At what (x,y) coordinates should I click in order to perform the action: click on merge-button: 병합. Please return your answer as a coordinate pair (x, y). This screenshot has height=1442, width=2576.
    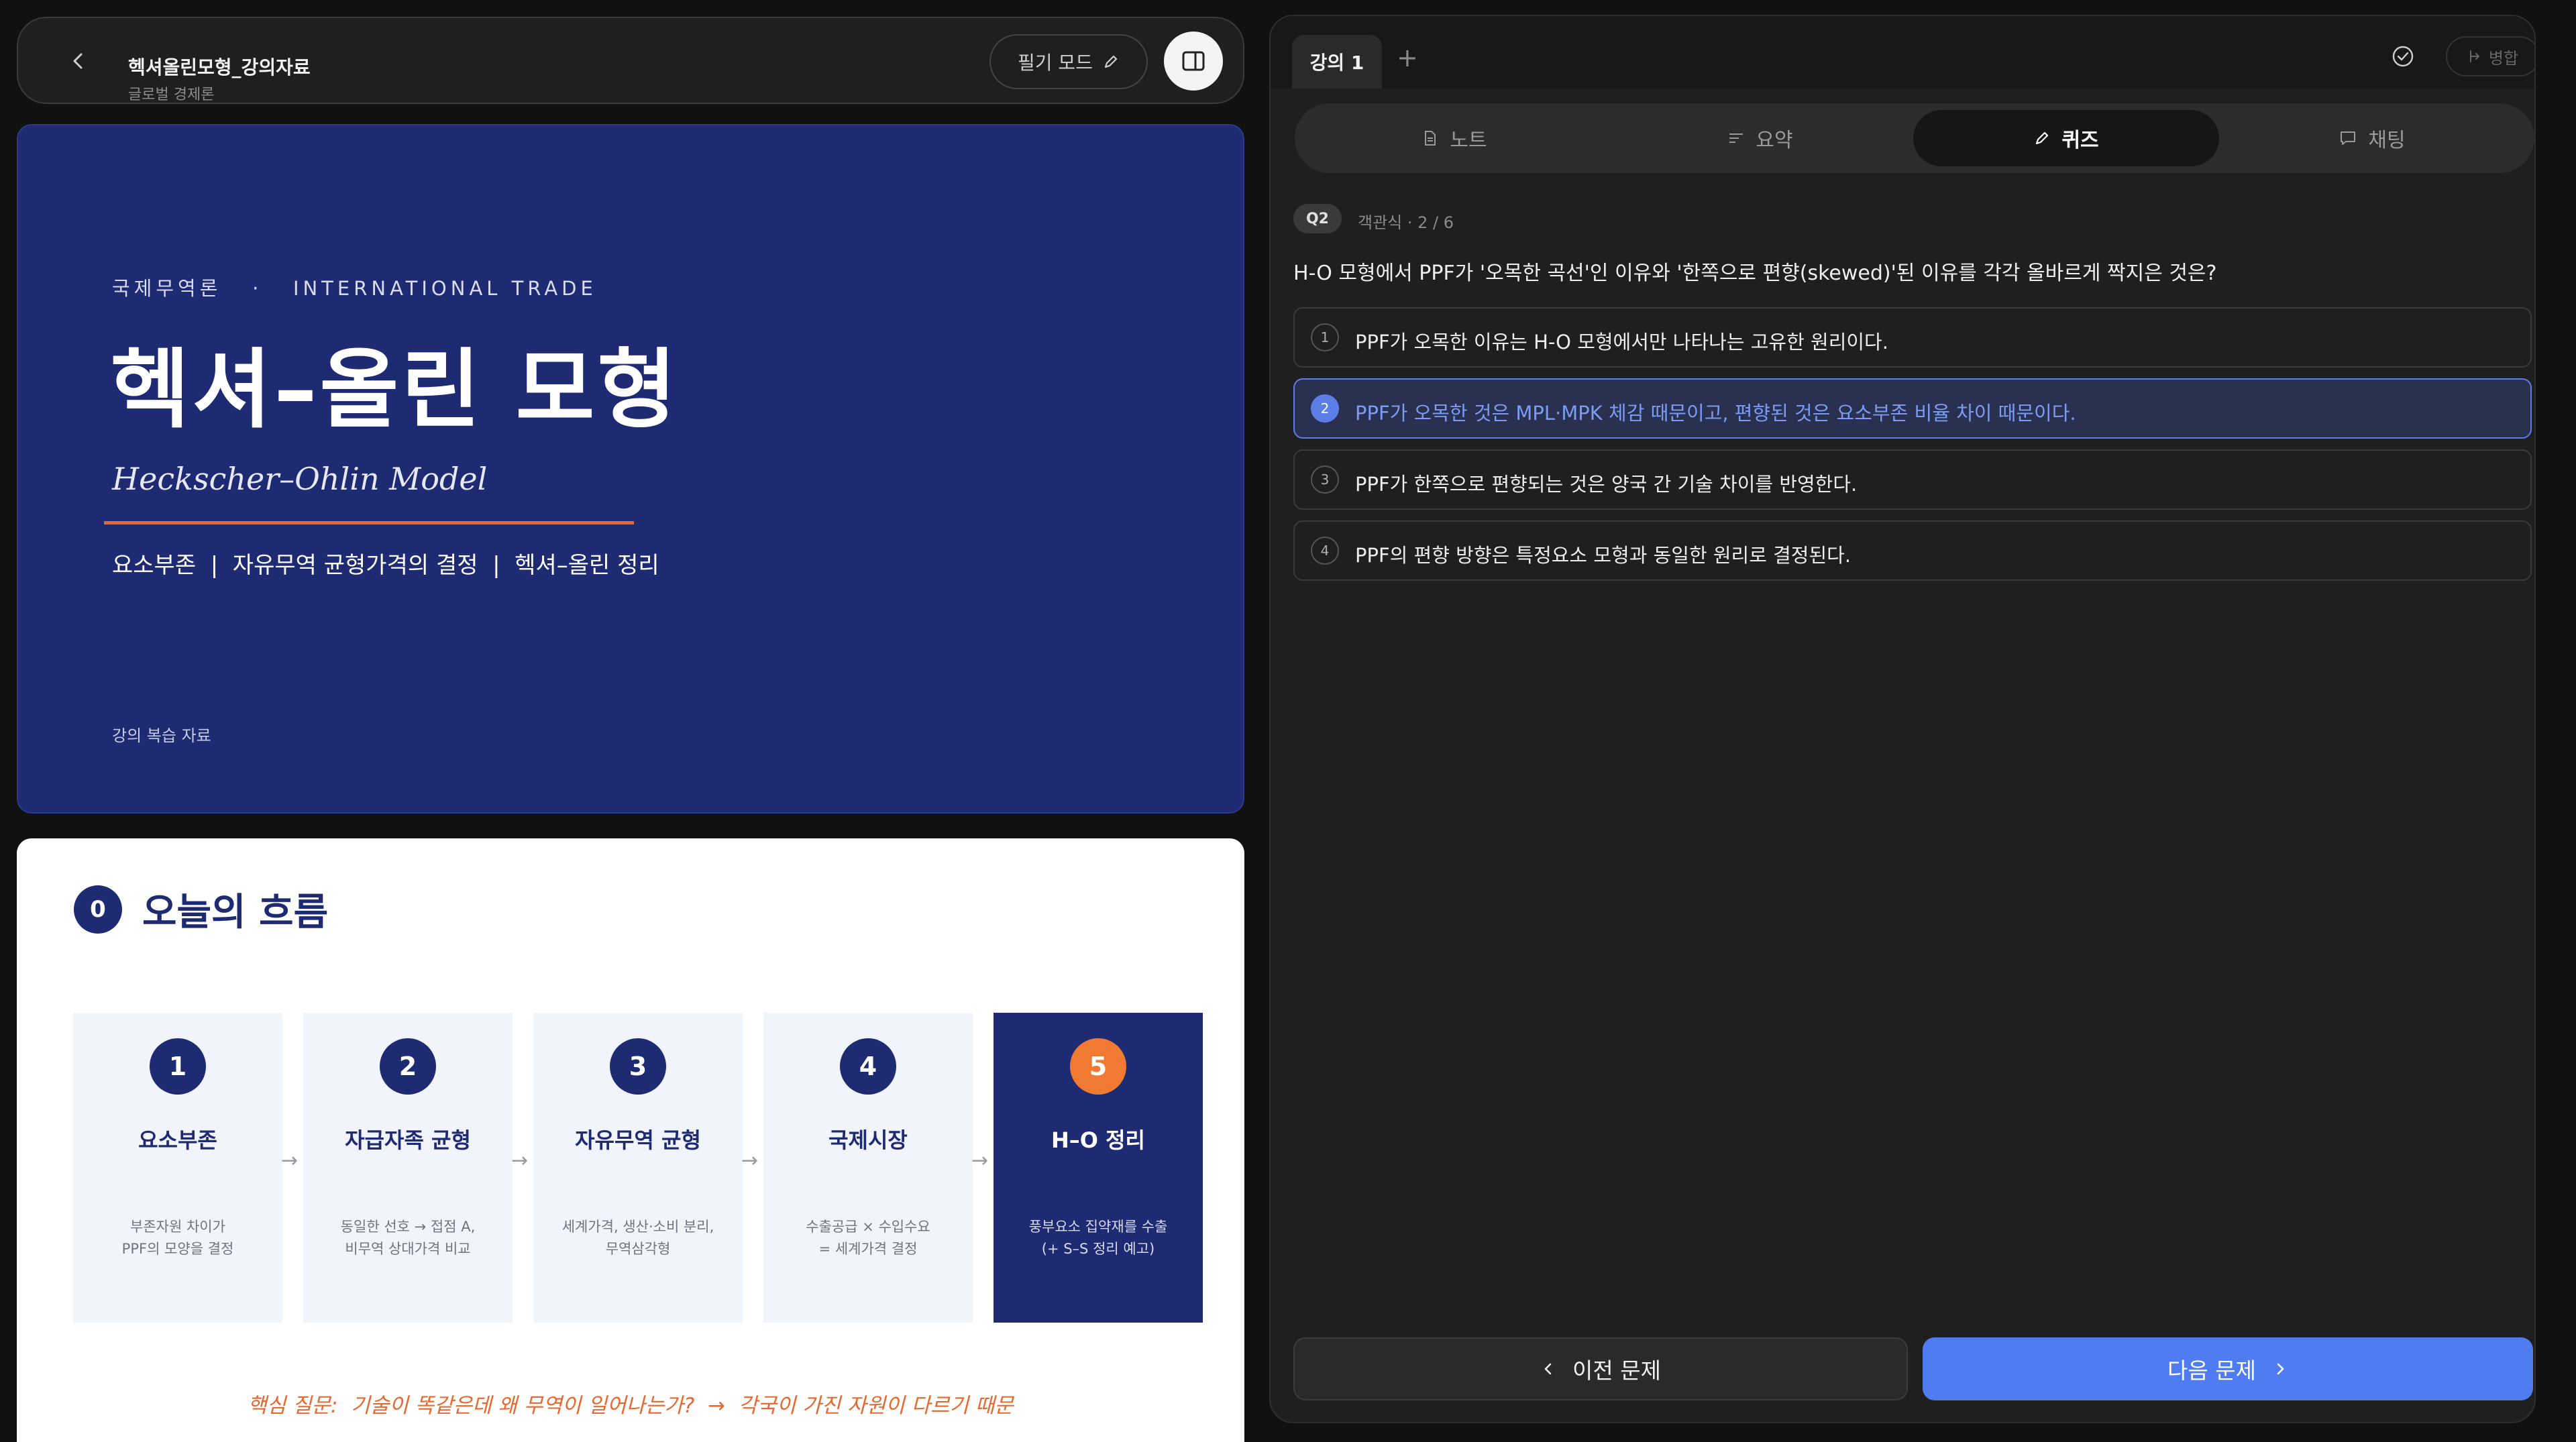
    Looking at the image, I should click on (2490, 56).